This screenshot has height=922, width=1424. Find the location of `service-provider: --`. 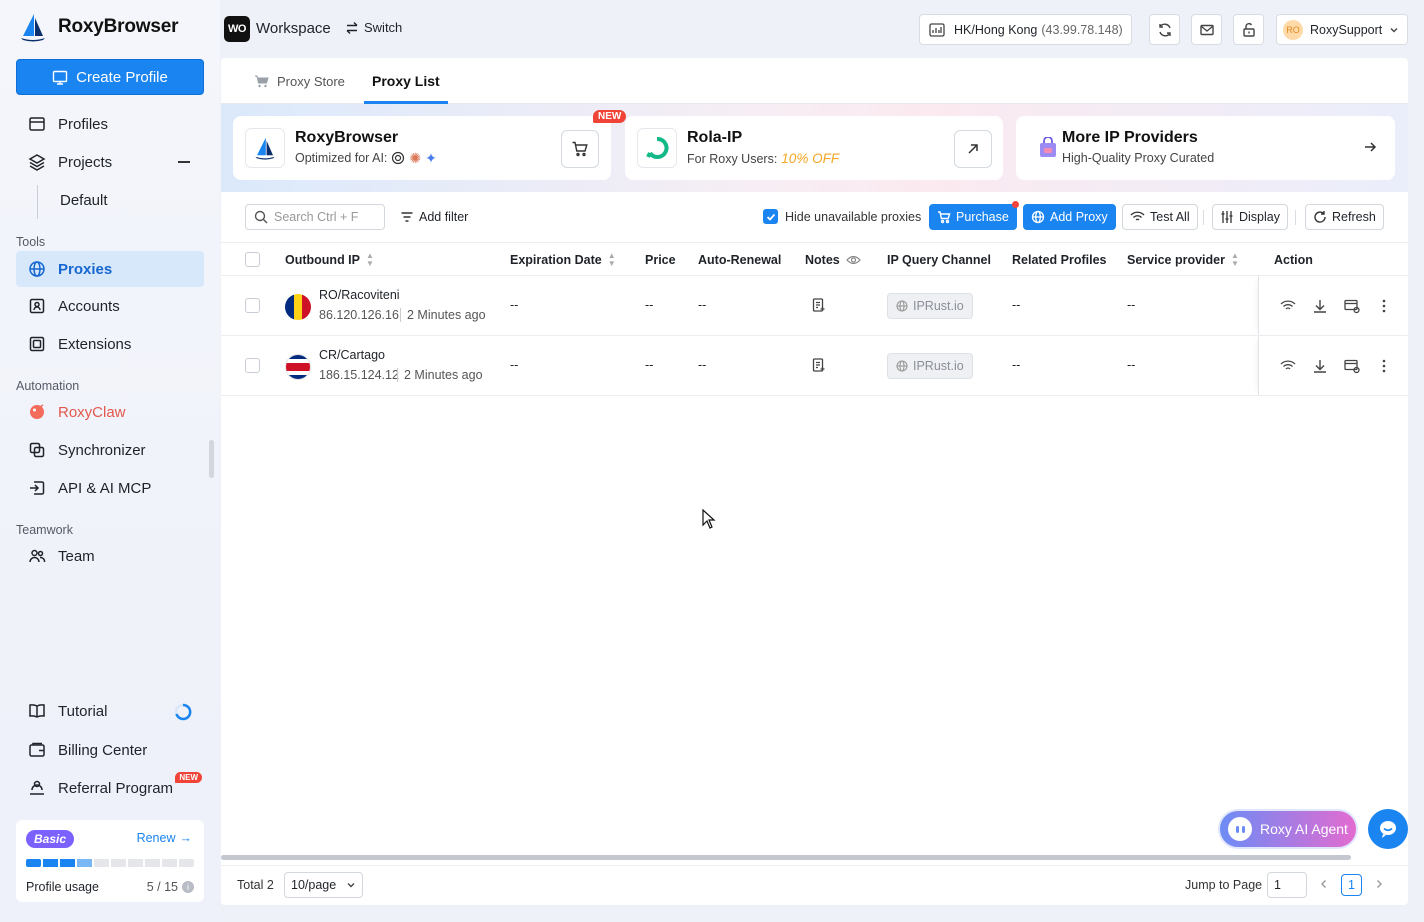

service-provider: -- is located at coordinates (1131, 365).